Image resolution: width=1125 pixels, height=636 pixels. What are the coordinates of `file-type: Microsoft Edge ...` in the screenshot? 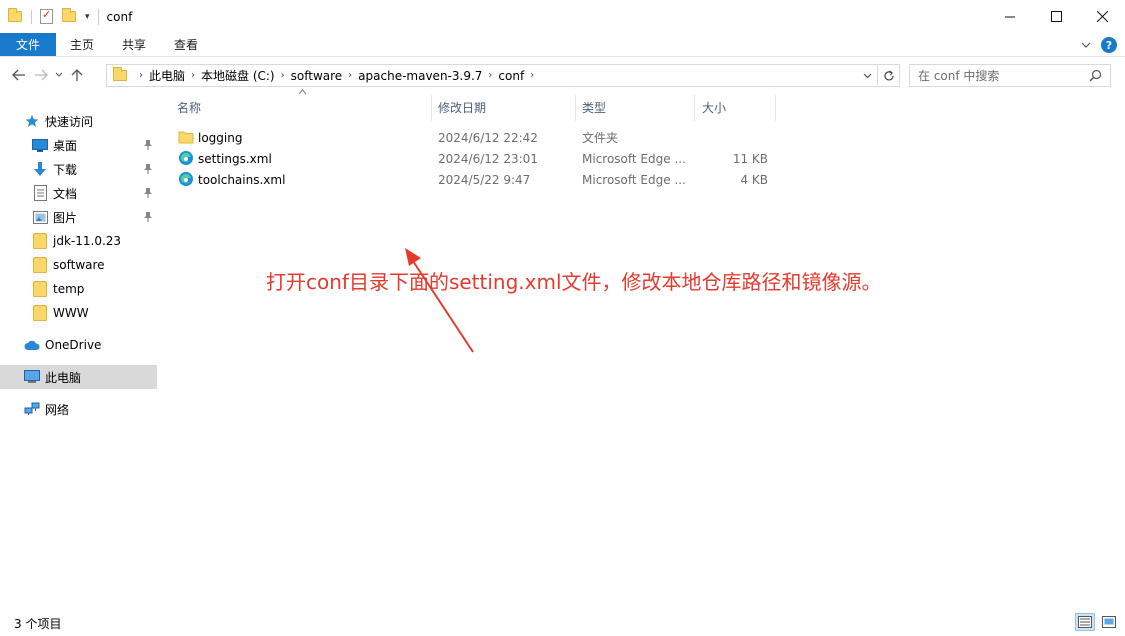 It's located at (634, 179).